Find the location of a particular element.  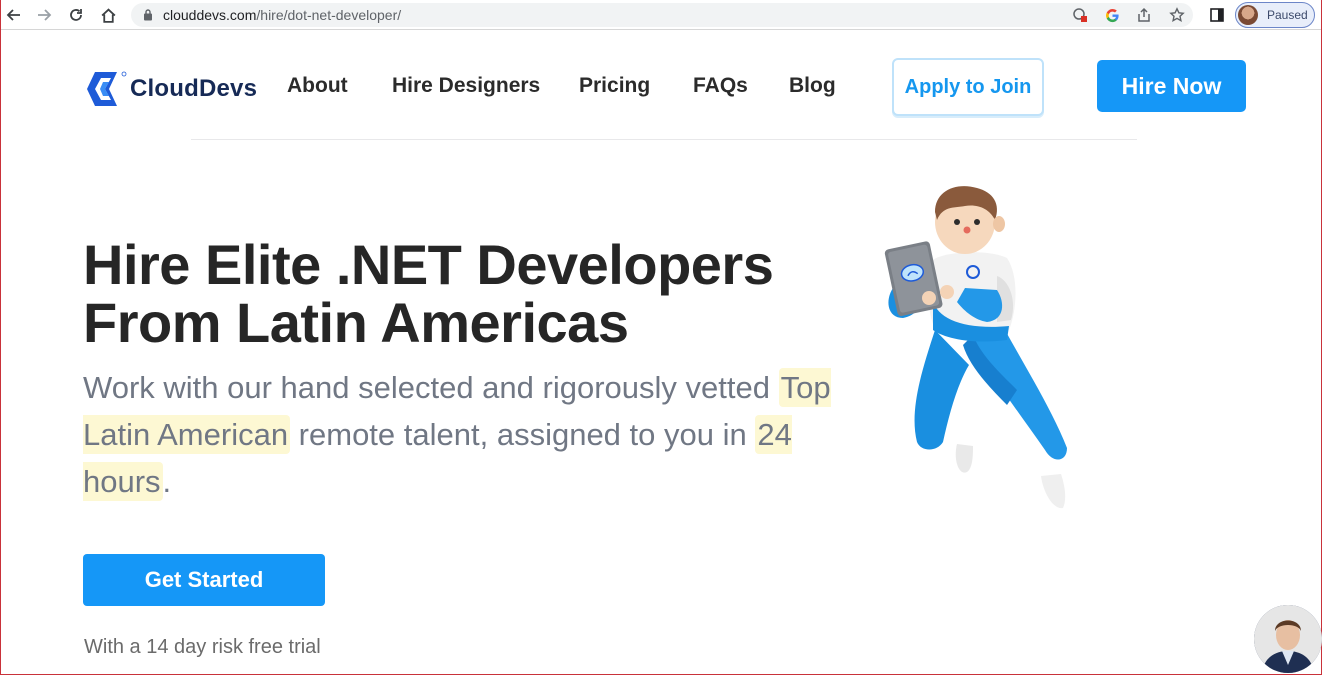

forward-icon is located at coordinates (44, 15).